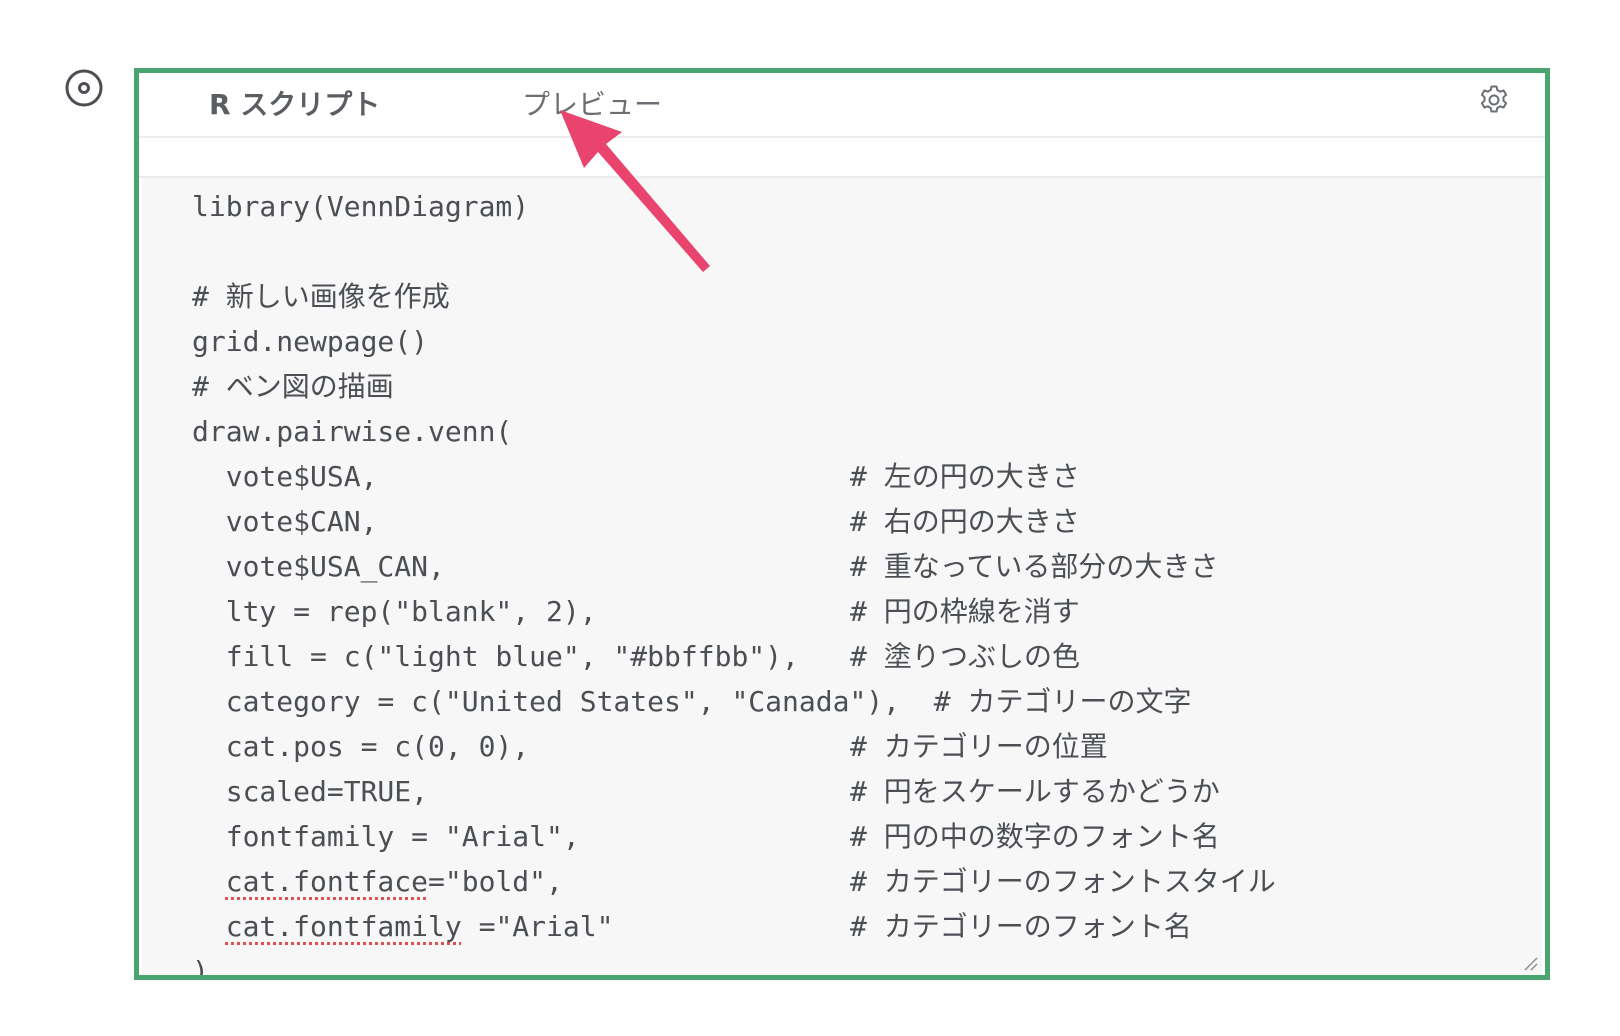 The image size is (1620, 1036). I want to click on code-comment: # 塗りつぶしの色, so click(965, 656).